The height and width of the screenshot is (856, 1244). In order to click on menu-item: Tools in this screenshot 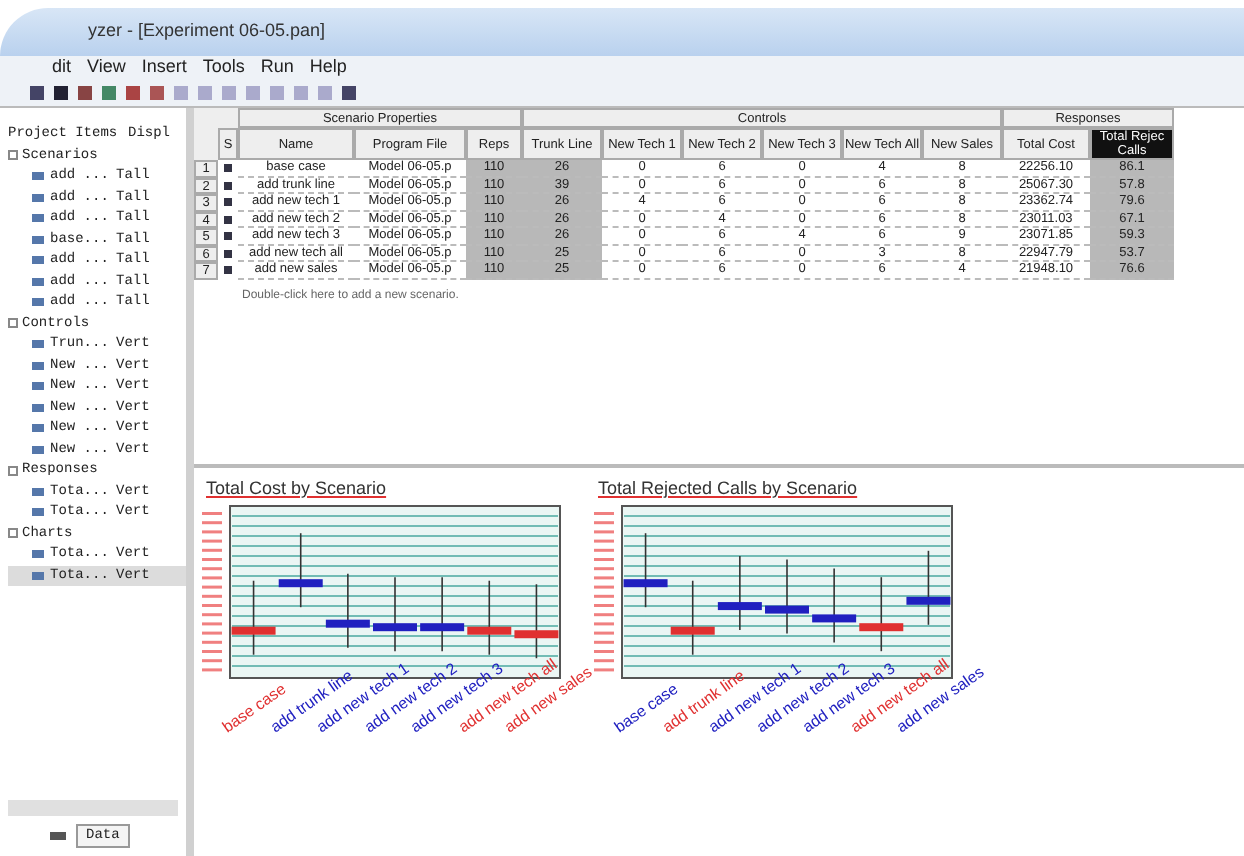, I will do `click(223, 68)`.